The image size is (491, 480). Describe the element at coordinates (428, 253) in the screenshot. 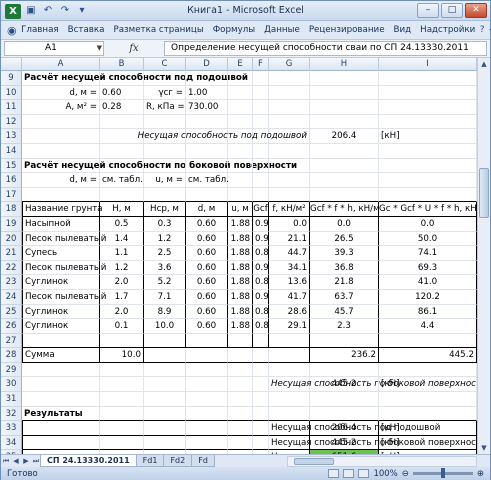

I see `cell: 74.1` at that location.